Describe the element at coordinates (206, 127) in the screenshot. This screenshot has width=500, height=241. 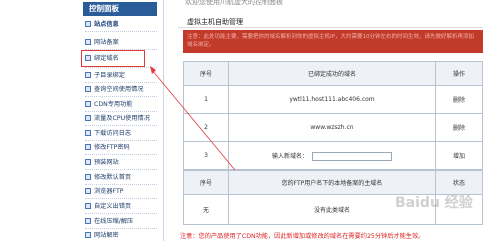
I see `row-number: 2` at that location.